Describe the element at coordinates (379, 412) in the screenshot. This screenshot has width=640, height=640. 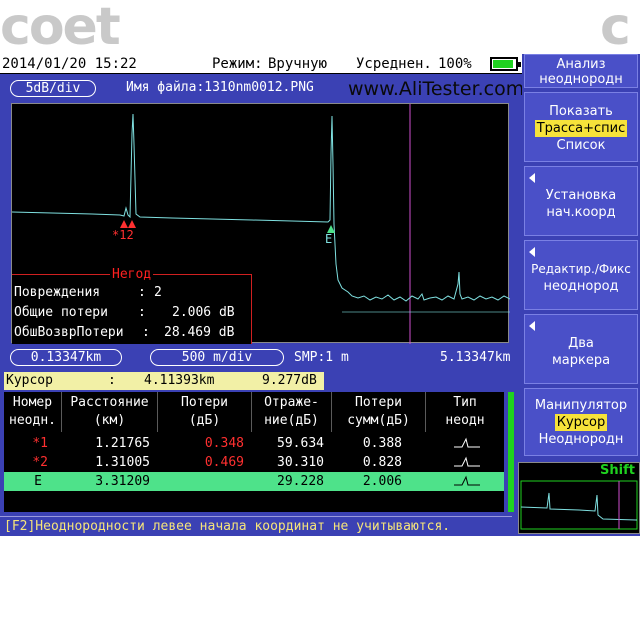
I see `col-total-loss: Потери сумм(дБ)` at that location.